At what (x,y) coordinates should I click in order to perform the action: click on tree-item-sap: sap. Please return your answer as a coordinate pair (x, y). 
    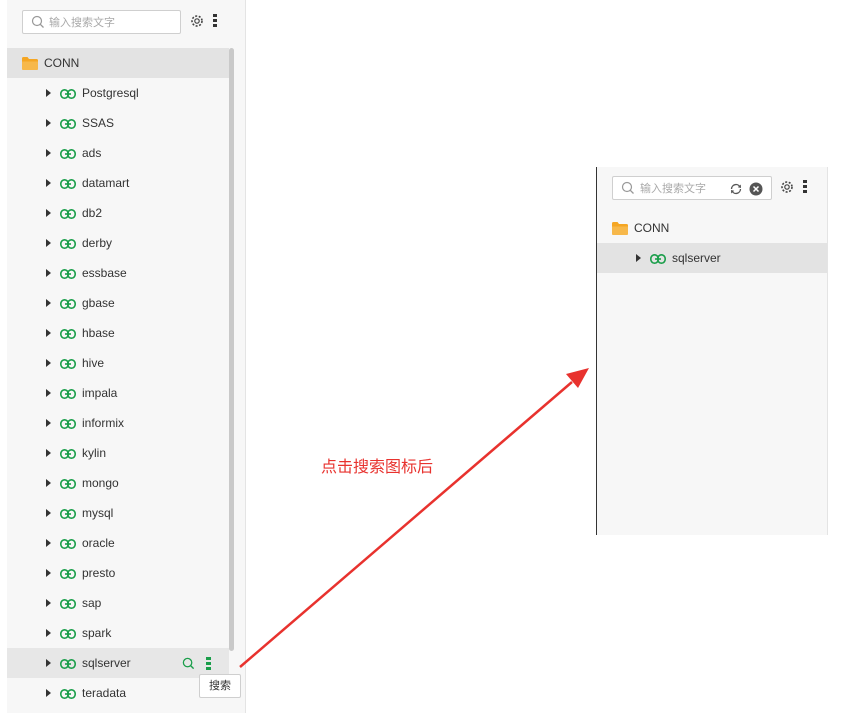
    Looking at the image, I should click on (118, 603).